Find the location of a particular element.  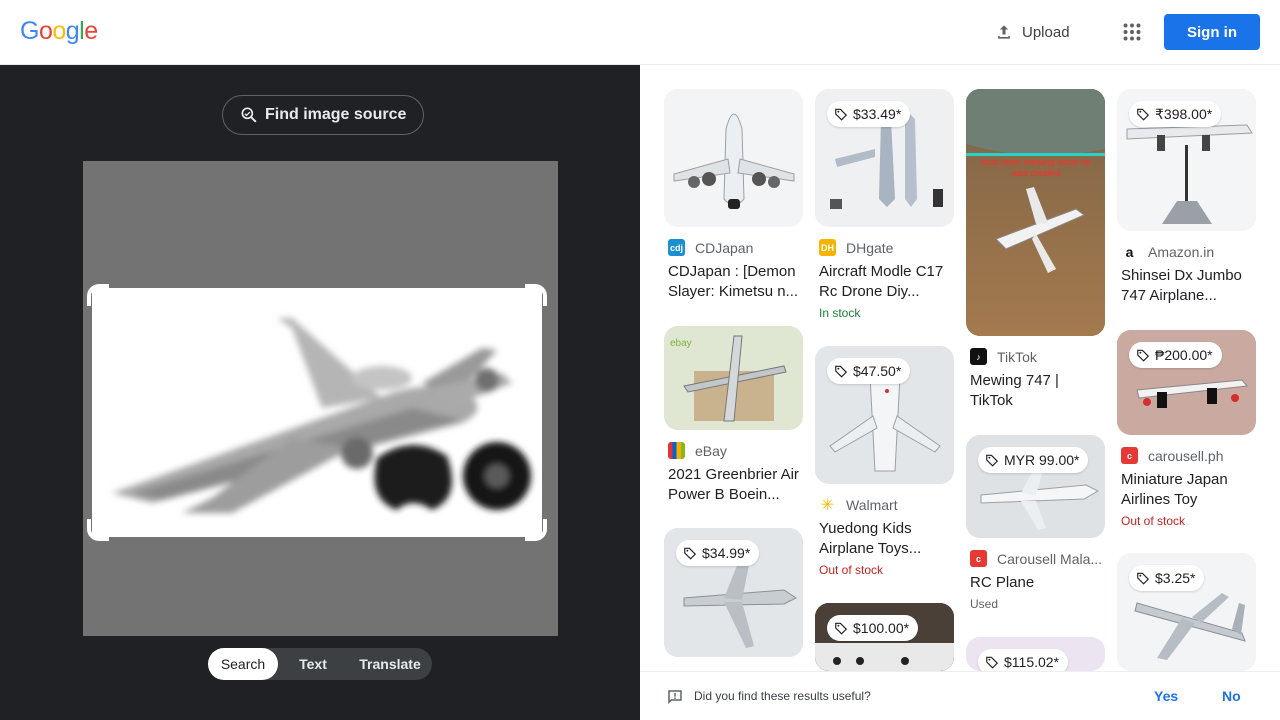

google-apps-button is located at coordinates (1132, 32).